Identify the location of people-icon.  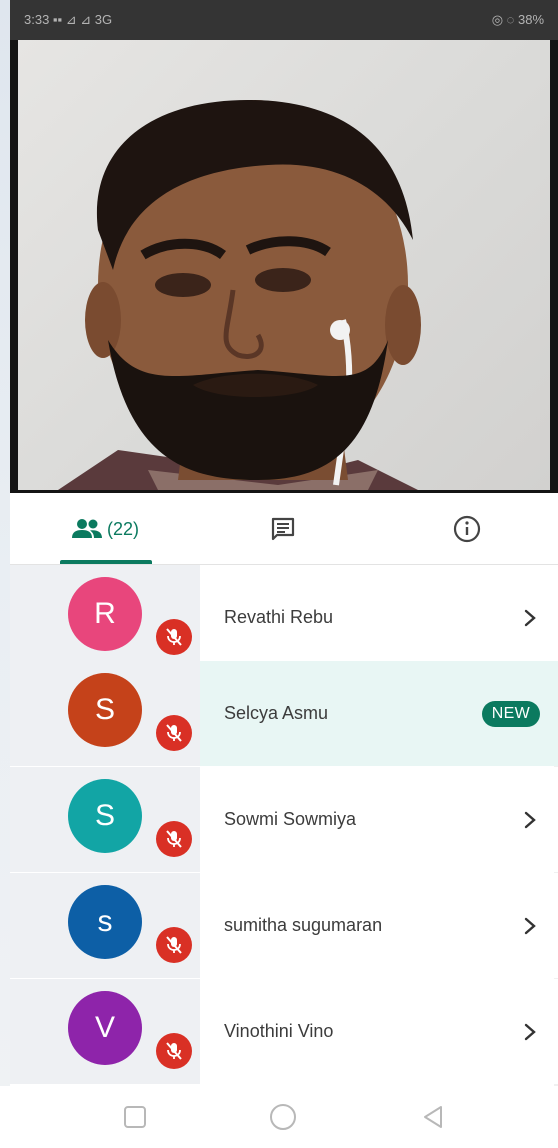
(86, 528).